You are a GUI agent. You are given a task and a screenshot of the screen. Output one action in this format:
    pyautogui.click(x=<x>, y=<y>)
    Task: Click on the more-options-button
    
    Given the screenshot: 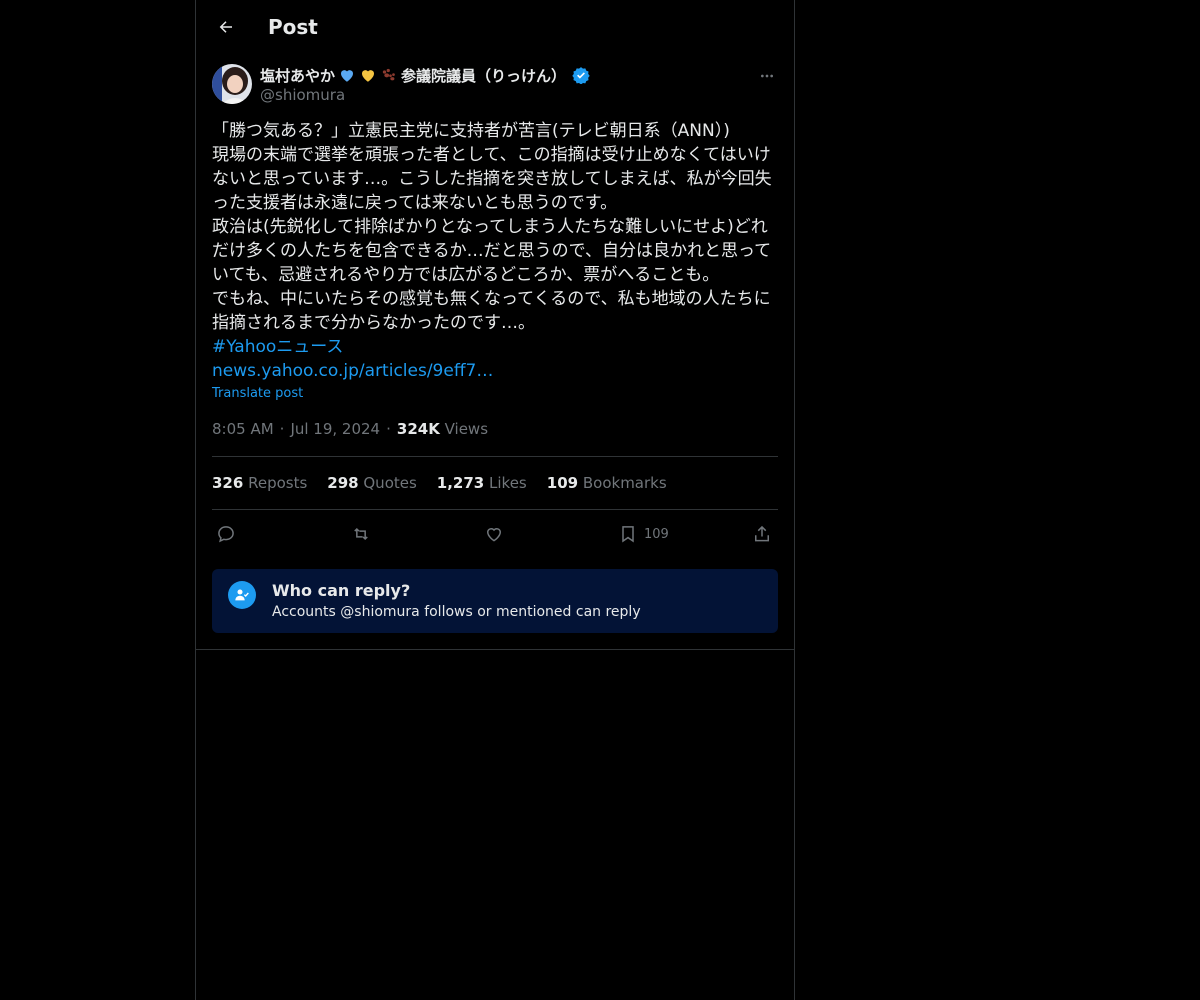 What is the action you would take?
    pyautogui.click(x=767, y=76)
    